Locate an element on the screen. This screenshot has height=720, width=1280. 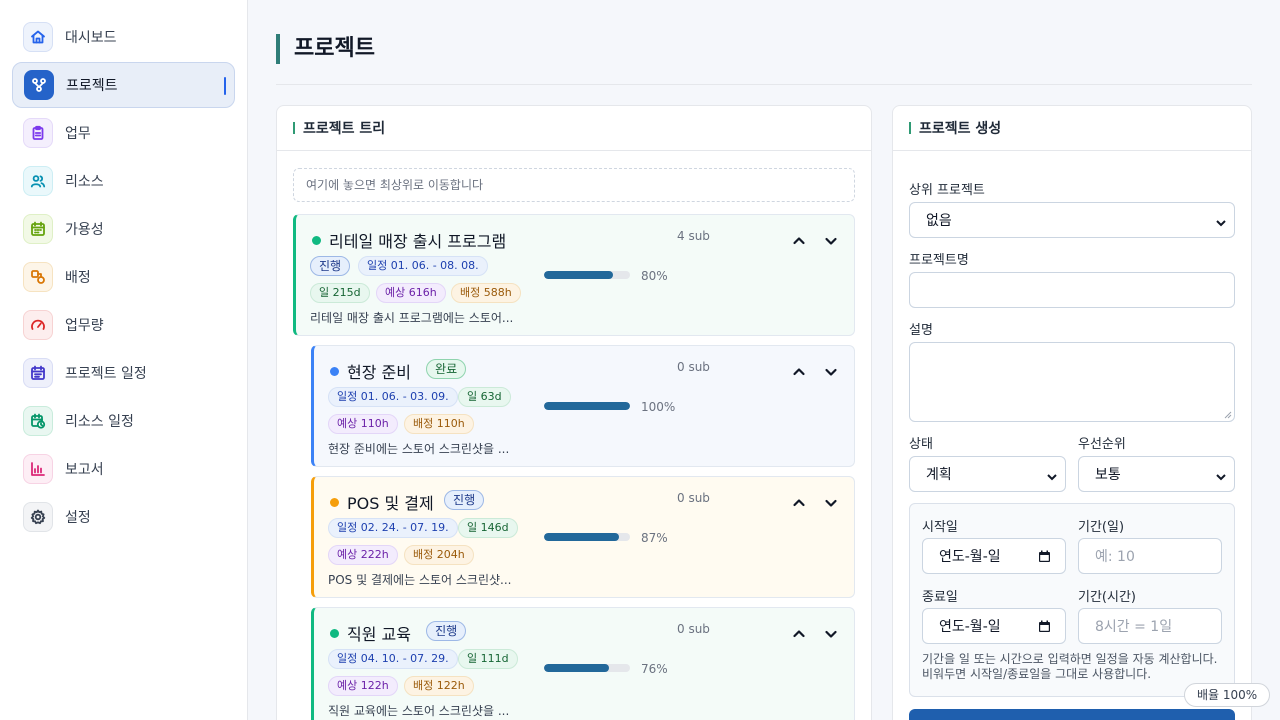
zoom-level-badge: 배율 100% is located at coordinates (1227, 695).